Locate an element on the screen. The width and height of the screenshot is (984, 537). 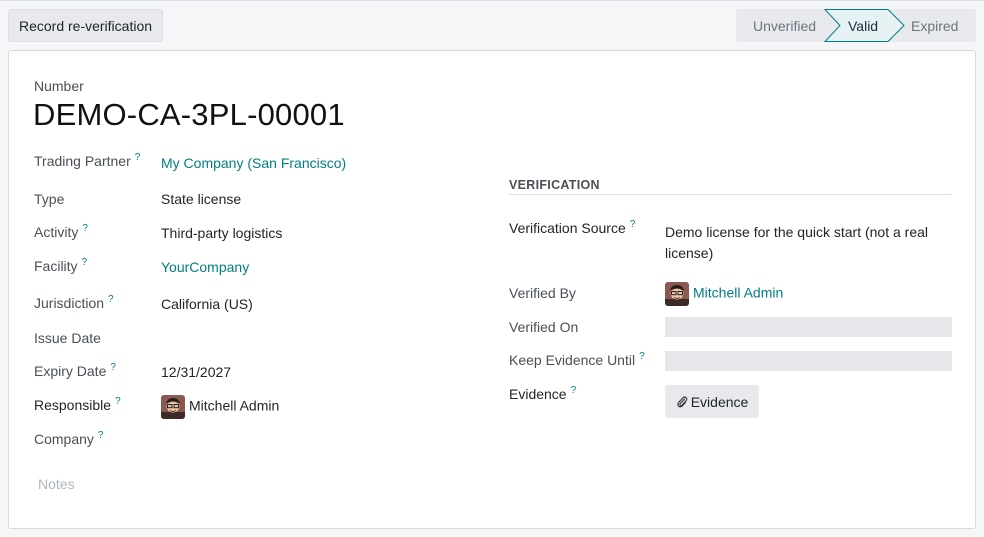
responsible-name: Mitchell Admin is located at coordinates (234, 405).